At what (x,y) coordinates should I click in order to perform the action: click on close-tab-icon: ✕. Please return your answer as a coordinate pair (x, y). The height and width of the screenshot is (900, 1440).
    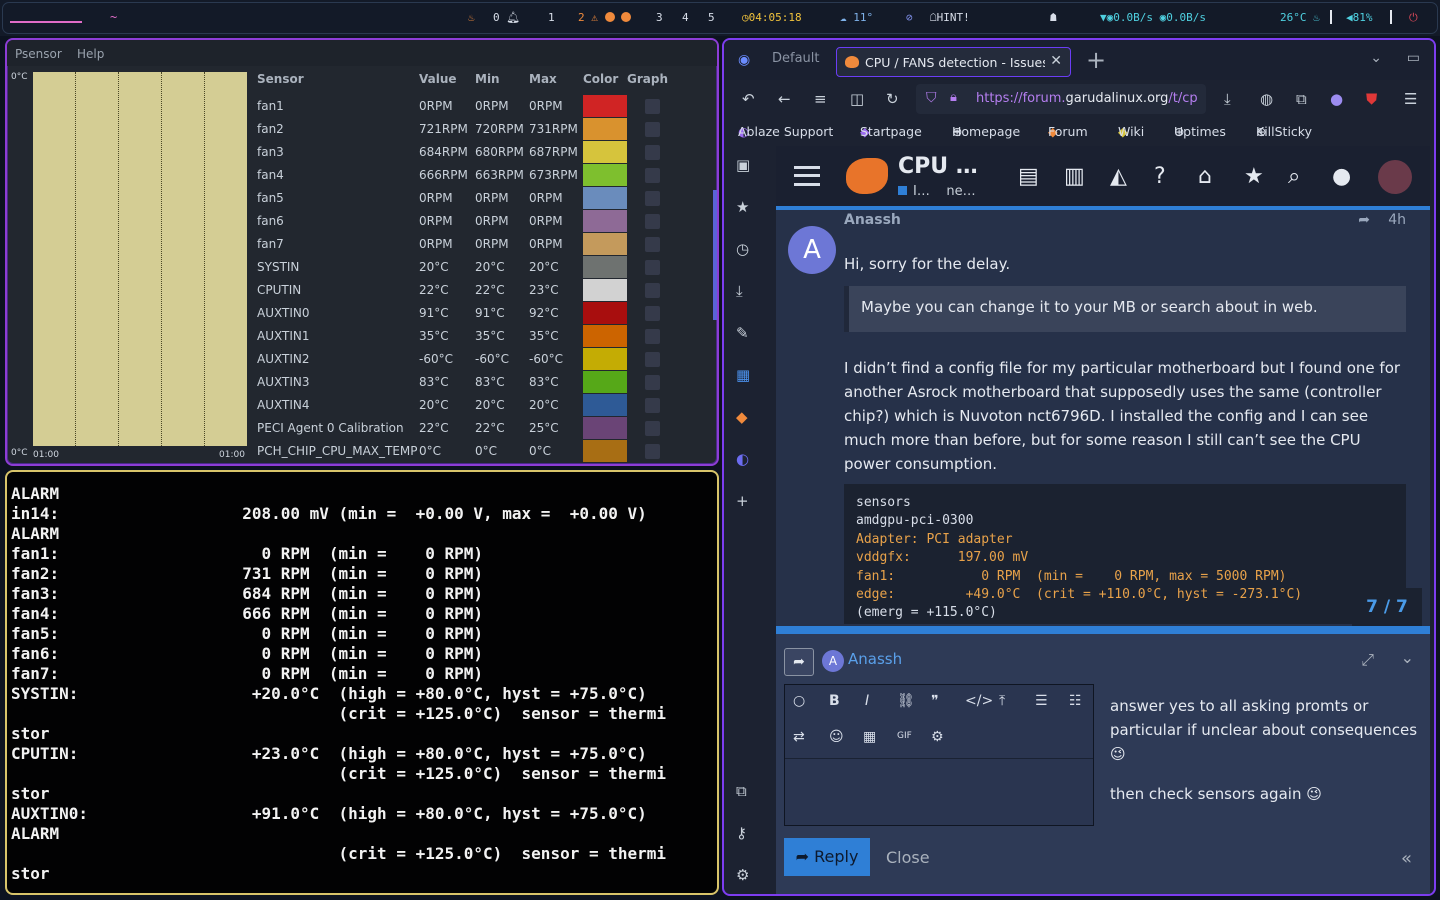
    Looking at the image, I should click on (1056, 61).